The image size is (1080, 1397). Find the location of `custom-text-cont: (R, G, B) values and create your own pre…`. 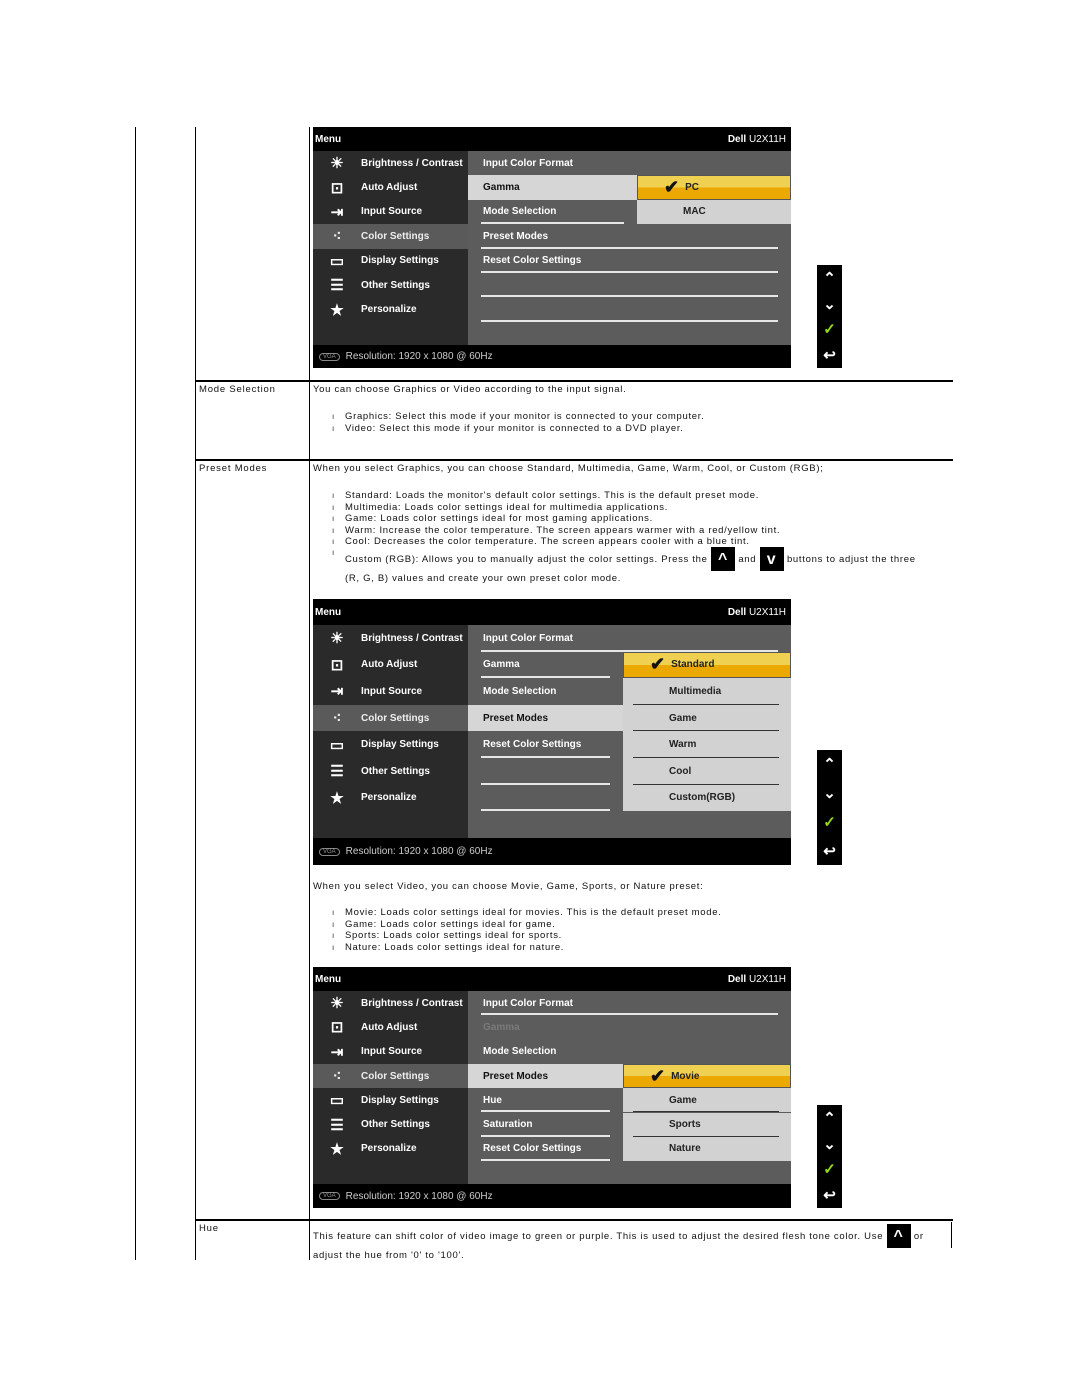

custom-text-cont: (R, G, B) values and create your own pre… is located at coordinates (483, 578).